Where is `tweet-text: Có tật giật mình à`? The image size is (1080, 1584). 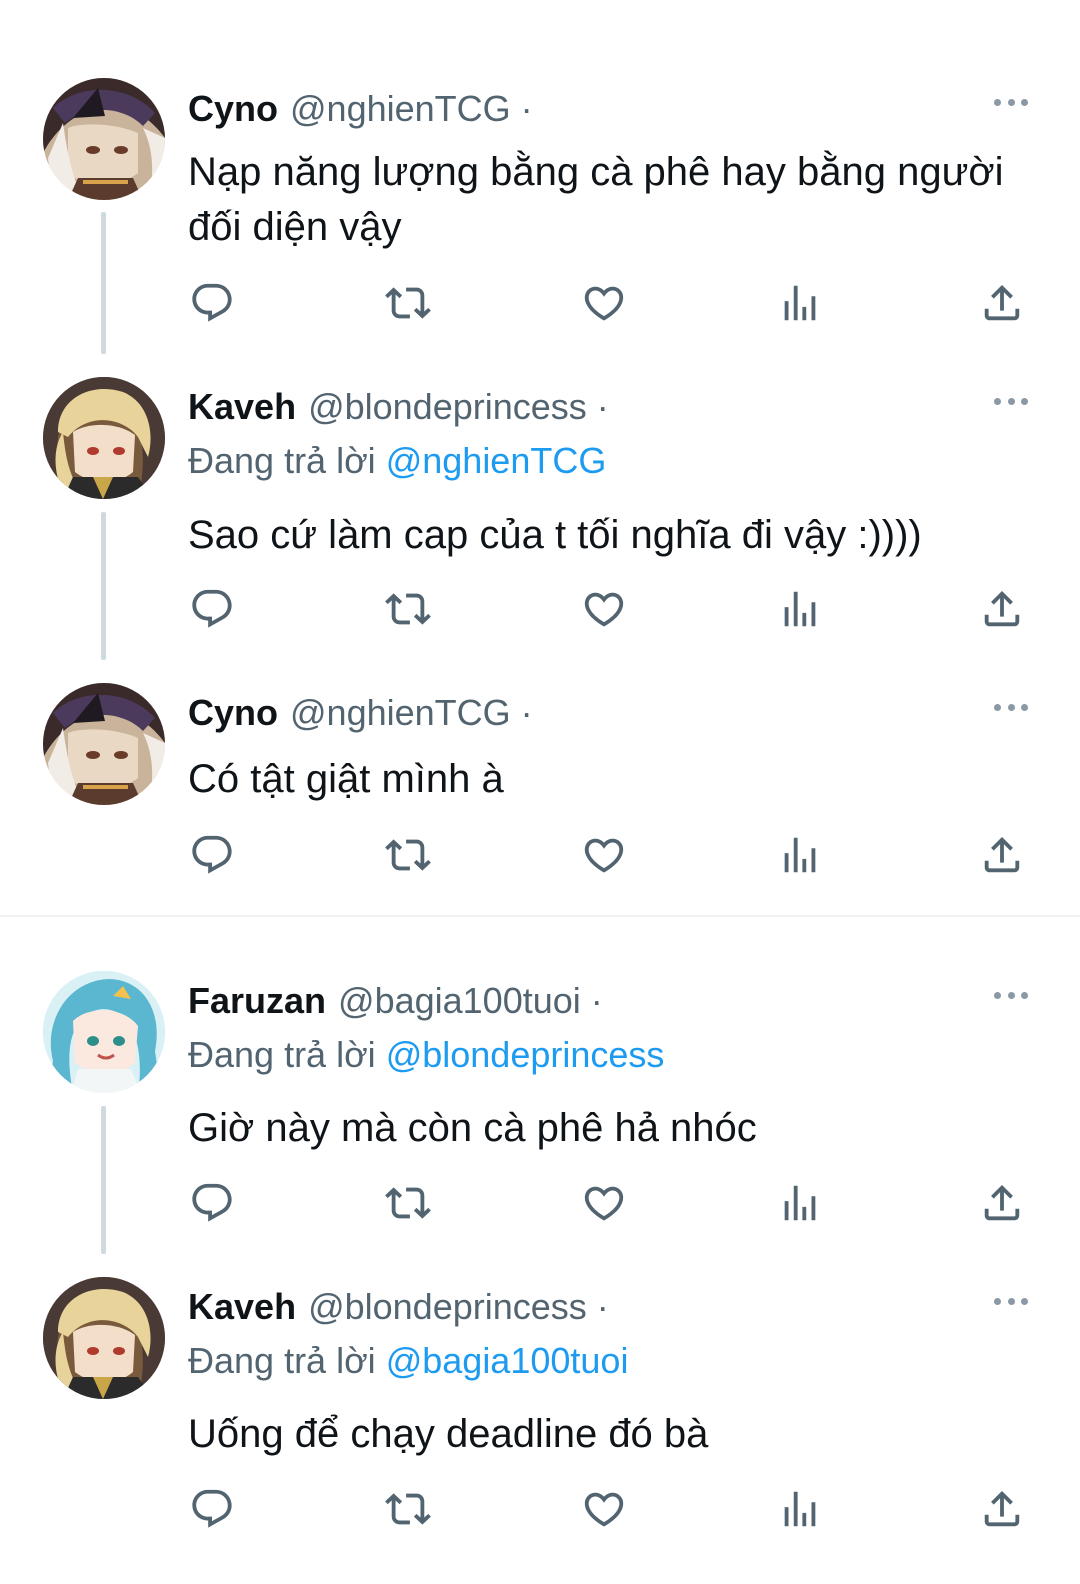
tweet-text: Có tật giật mình à is located at coordinates (346, 779).